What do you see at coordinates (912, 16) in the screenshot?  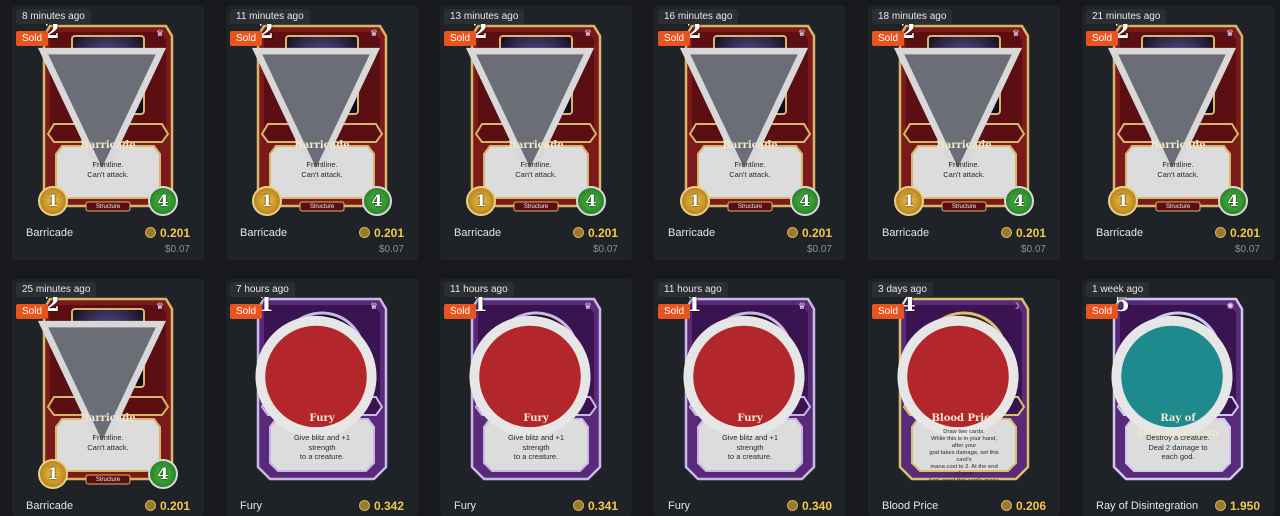 I see `time-ago-label: 18 minutes ago` at bounding box center [912, 16].